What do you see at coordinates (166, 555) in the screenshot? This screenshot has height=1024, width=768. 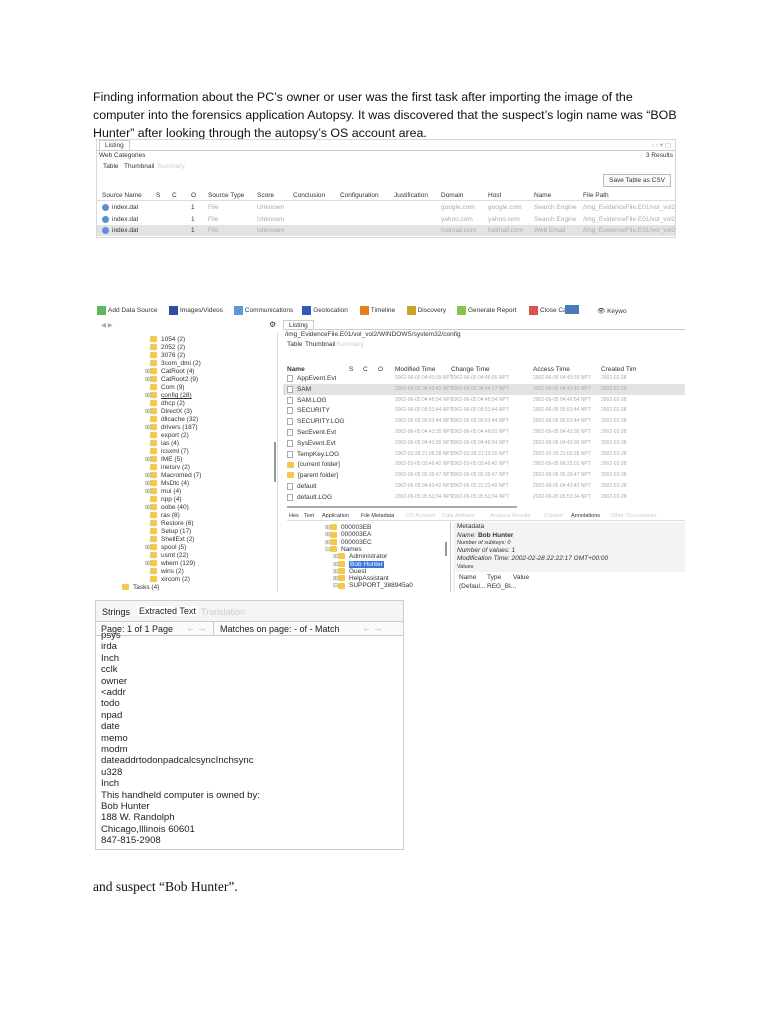 I see `tree-item: usmt (22)` at bounding box center [166, 555].